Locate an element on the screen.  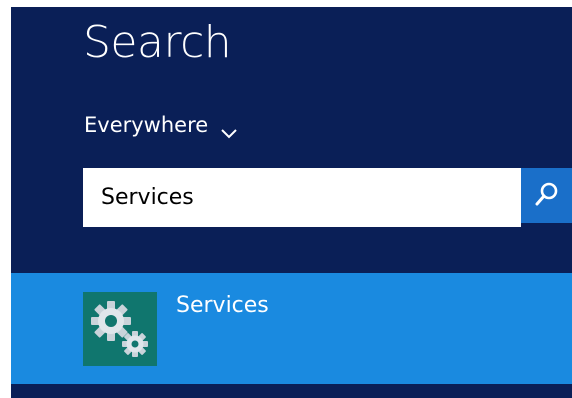
services-gears-icon is located at coordinates (120, 329).